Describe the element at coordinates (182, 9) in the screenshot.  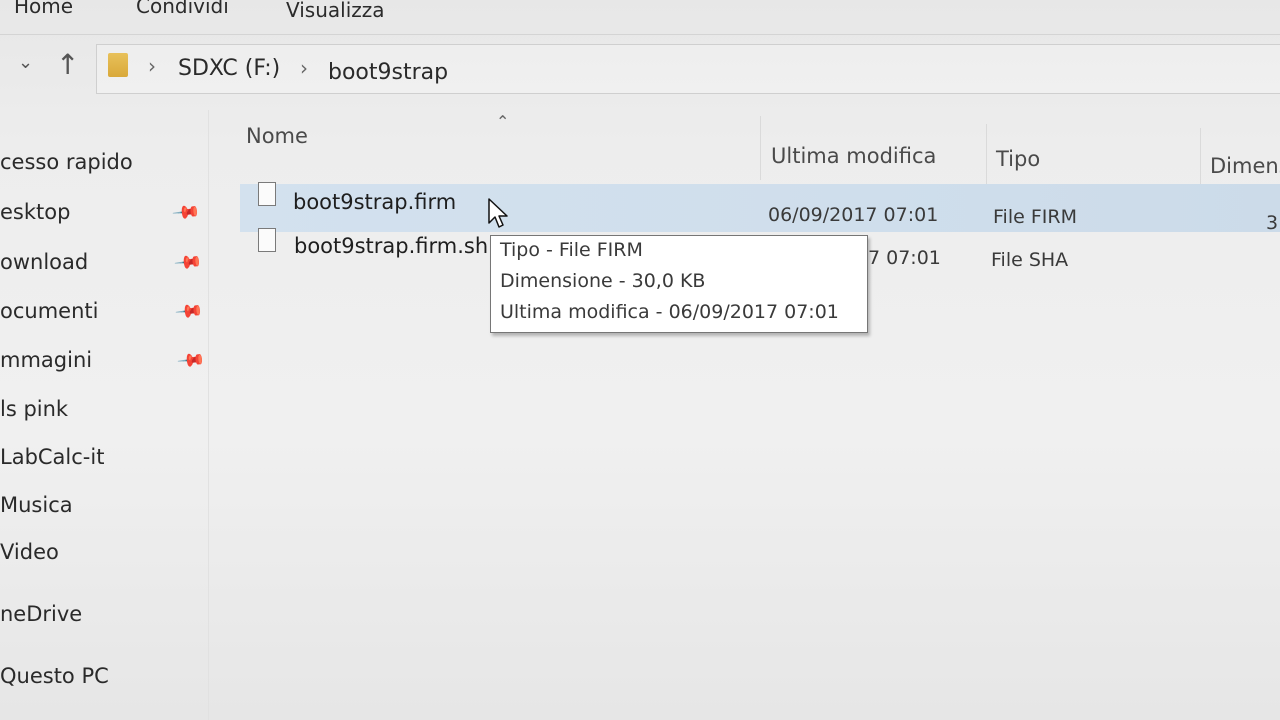
I see `tab-condividi: Condividi` at that location.